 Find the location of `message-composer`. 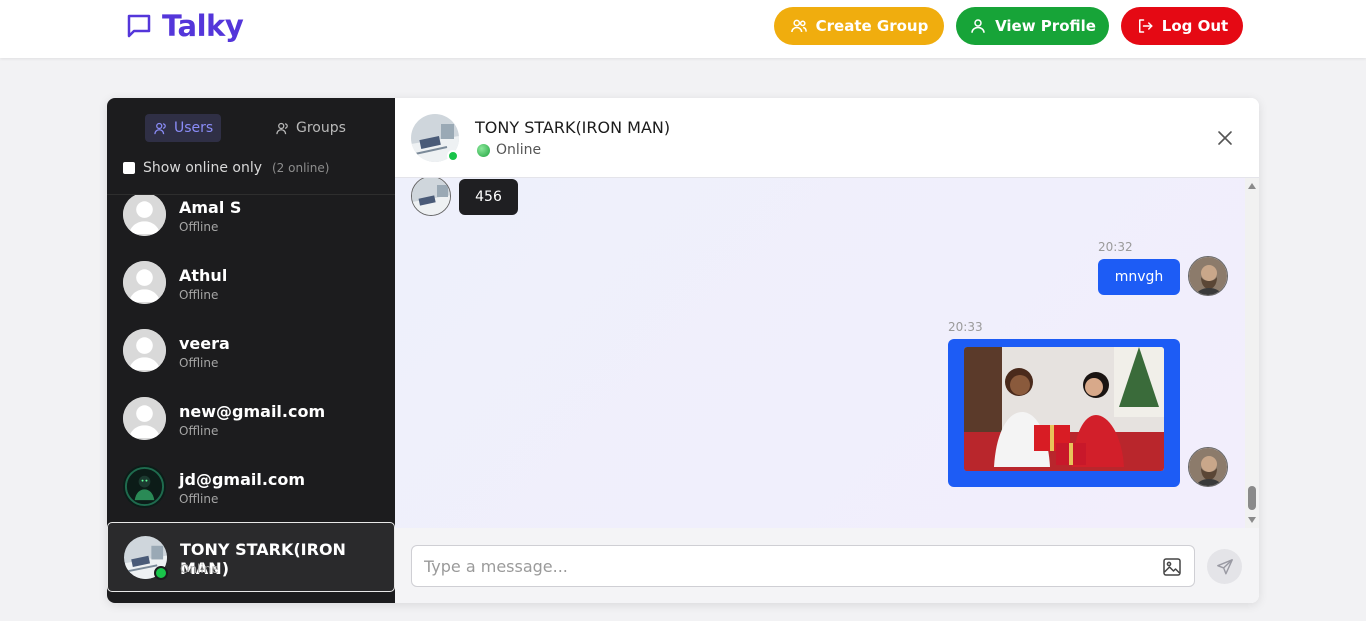

message-composer is located at coordinates (827, 565).